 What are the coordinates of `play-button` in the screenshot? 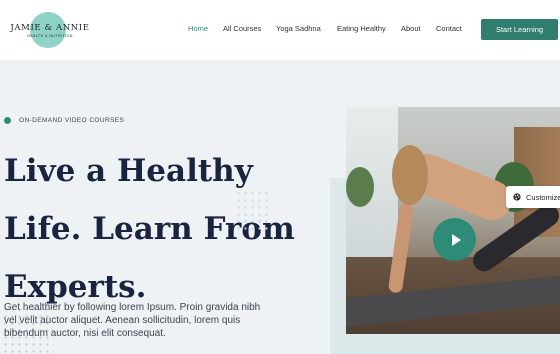 It's located at (454, 239).